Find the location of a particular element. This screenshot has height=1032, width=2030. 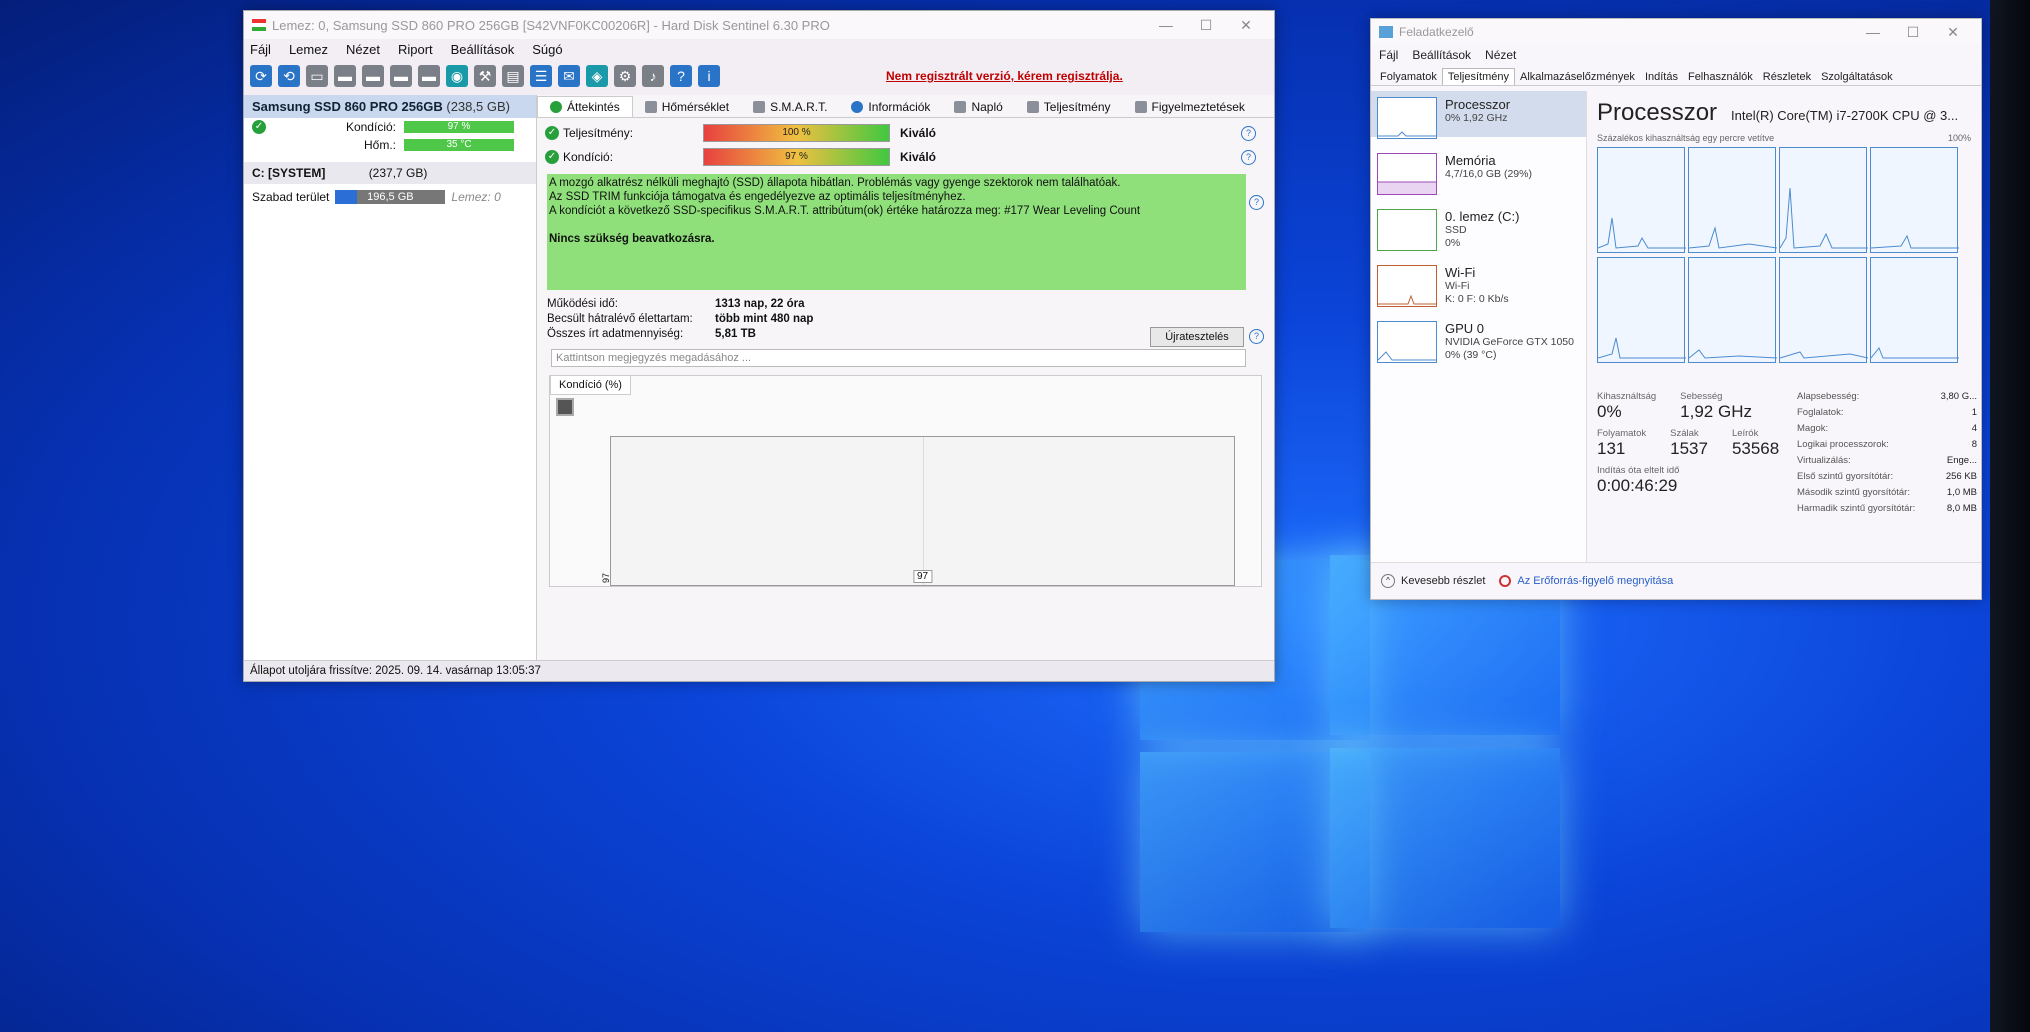

sound-icon: ♪ is located at coordinates (653, 76).